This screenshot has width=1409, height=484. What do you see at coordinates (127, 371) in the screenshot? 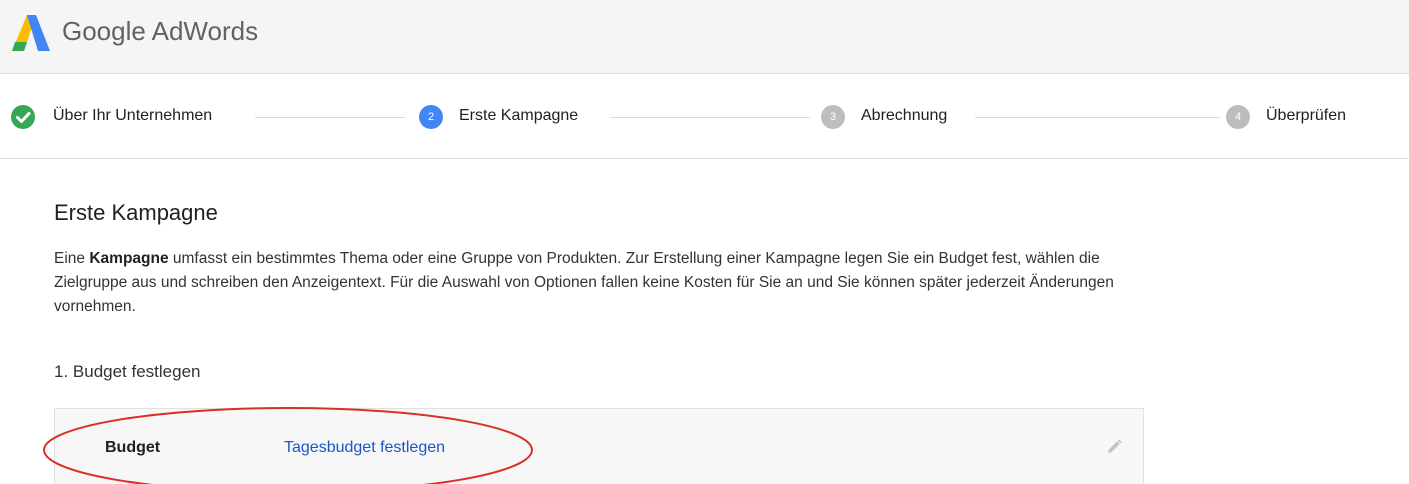
I see `budget-section-title: 1. Budget festlegen` at bounding box center [127, 371].